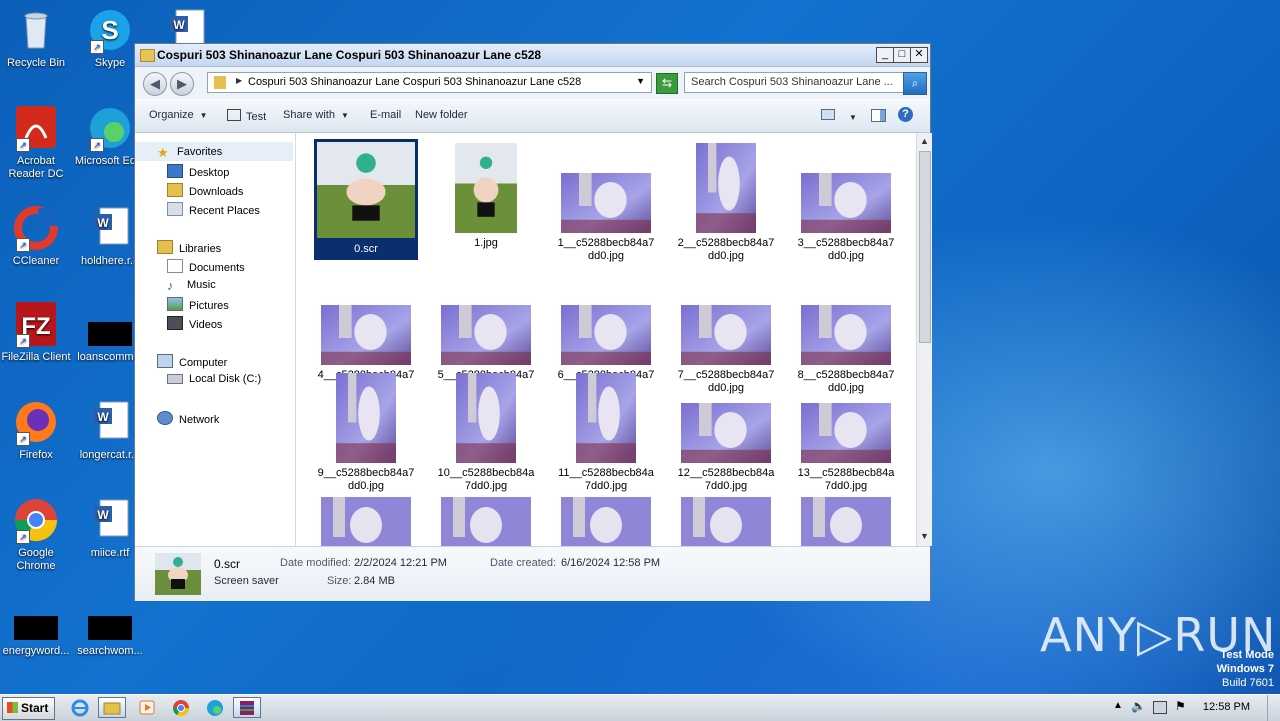 The width and height of the screenshot is (1280, 721). What do you see at coordinates (246, 116) in the screenshot?
I see `test-button: Test` at bounding box center [246, 116].